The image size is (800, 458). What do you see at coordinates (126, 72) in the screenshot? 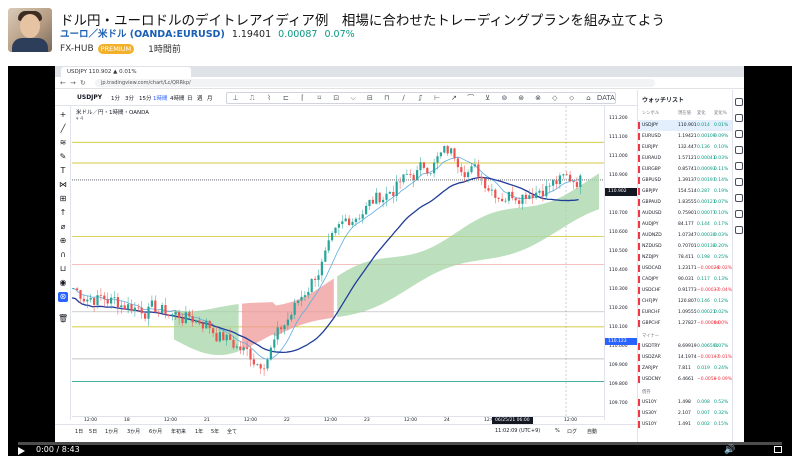
I see `browser-tab: USDJPY 110.902 ▲ 0.01%` at bounding box center [126, 72].